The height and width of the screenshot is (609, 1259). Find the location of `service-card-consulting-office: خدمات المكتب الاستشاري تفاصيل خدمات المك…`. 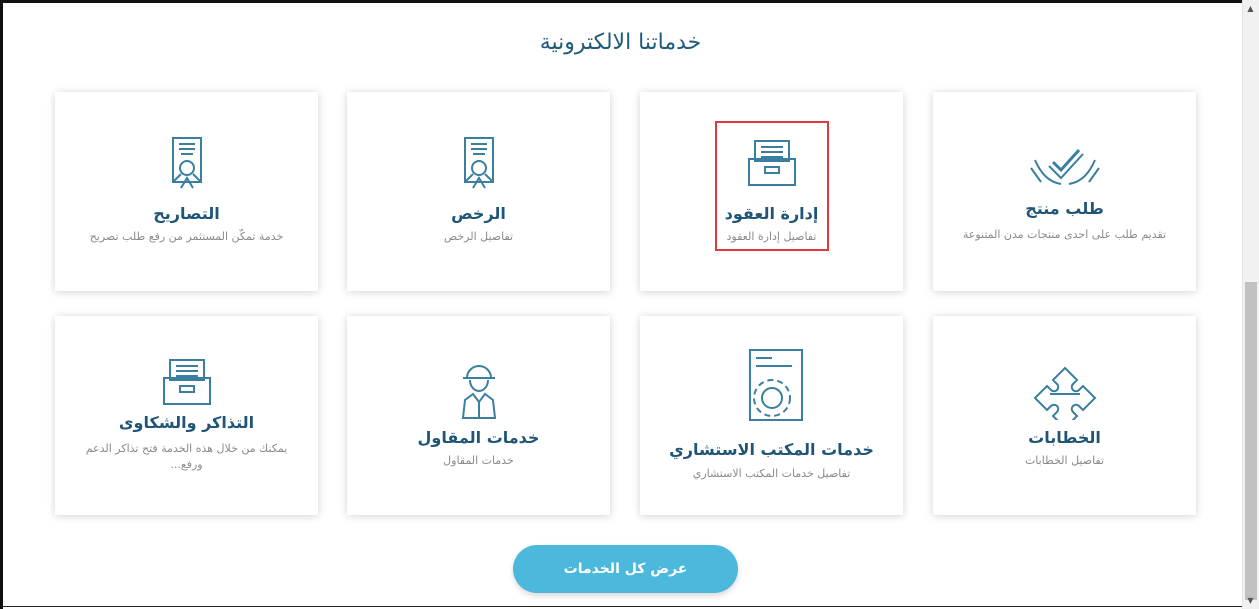

service-card-consulting-office: خدمات المكتب الاستشاري تفاصيل خدمات المك… is located at coordinates (771, 415).